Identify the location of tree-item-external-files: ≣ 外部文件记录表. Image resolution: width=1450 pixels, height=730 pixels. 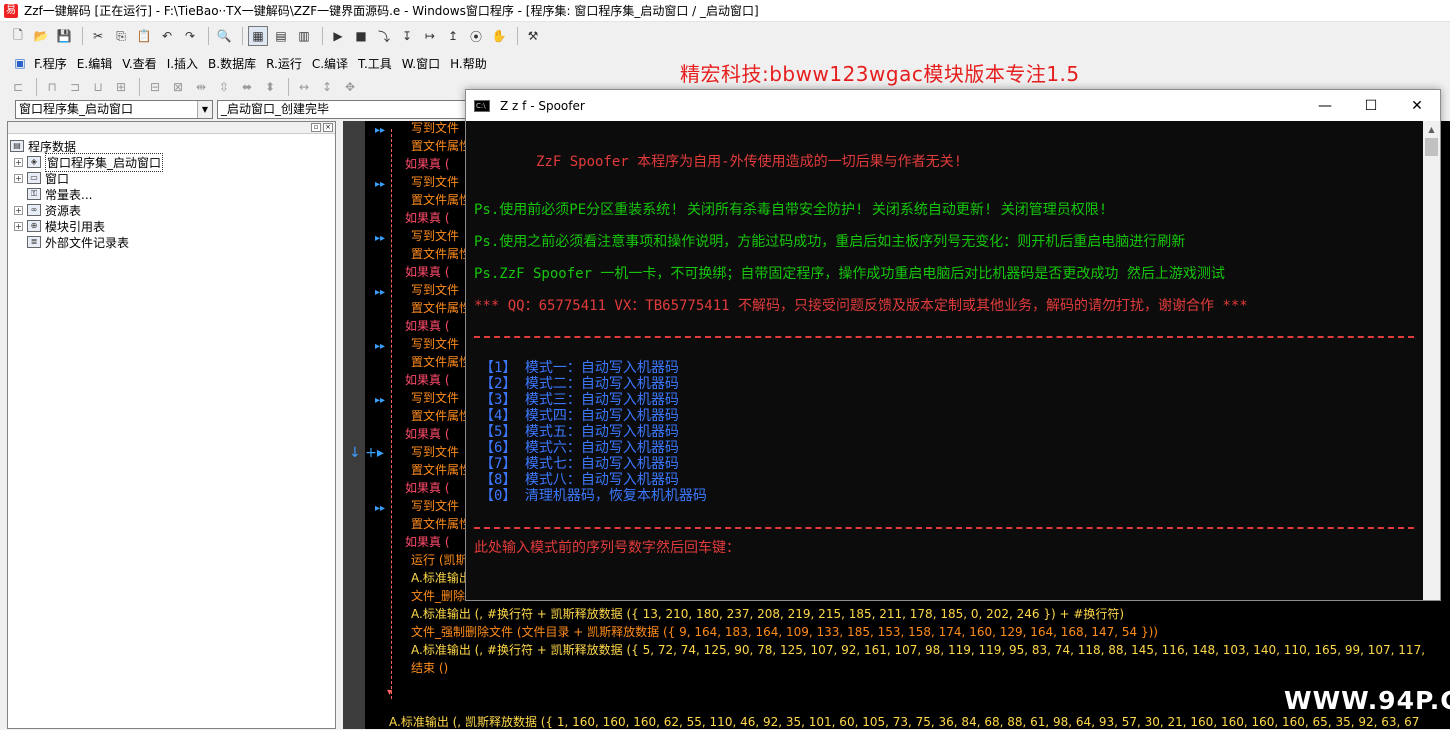
(172, 242).